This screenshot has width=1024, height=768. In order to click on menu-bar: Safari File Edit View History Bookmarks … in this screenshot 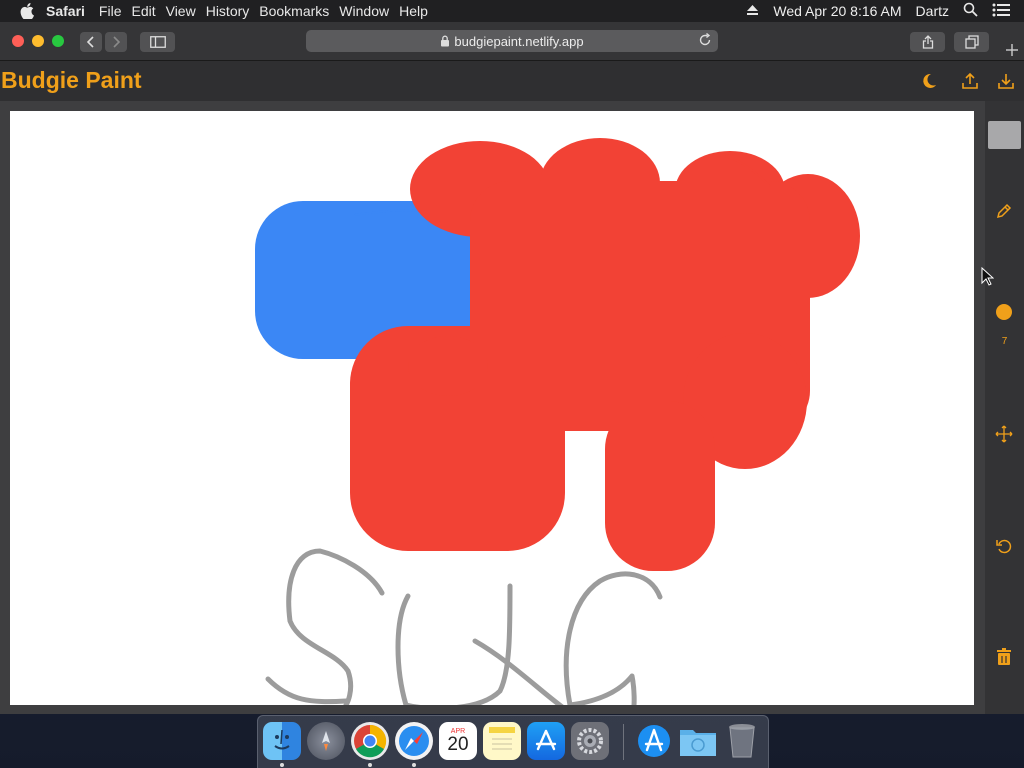, I will do `click(512, 11)`.